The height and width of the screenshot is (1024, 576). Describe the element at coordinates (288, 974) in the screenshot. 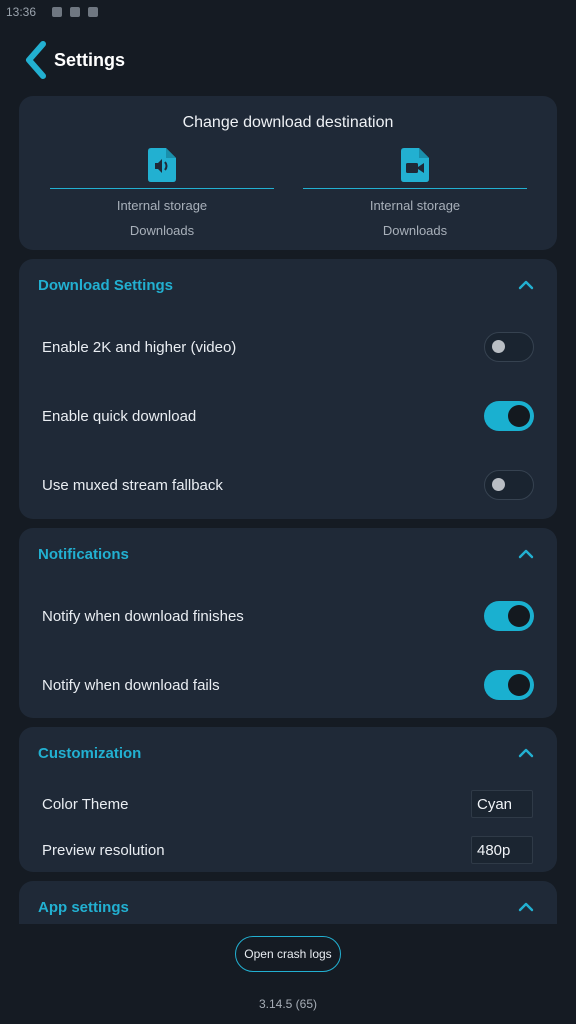

I see `footer: Open crash logs 3.14.5 (65)` at that location.